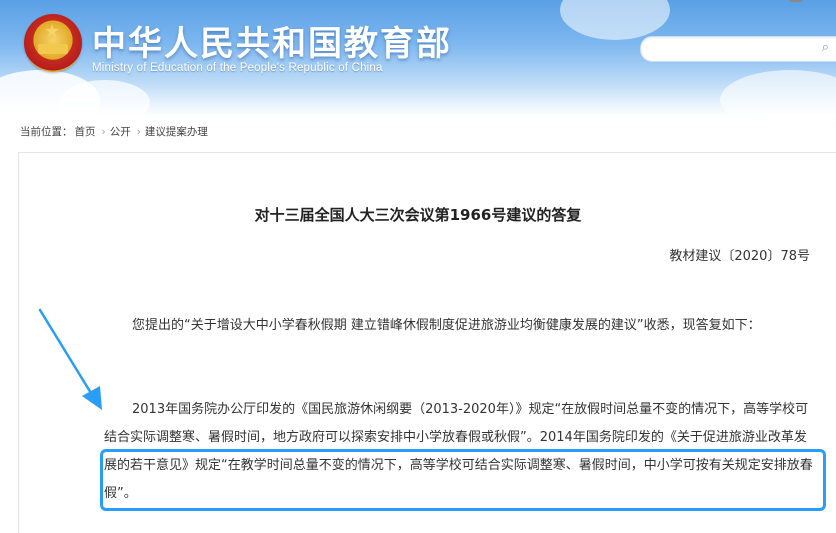 Image resolution: width=836 pixels, height=533 pixels. What do you see at coordinates (796, 3) in the screenshot?
I see `top-corner-mark` at bounding box center [796, 3].